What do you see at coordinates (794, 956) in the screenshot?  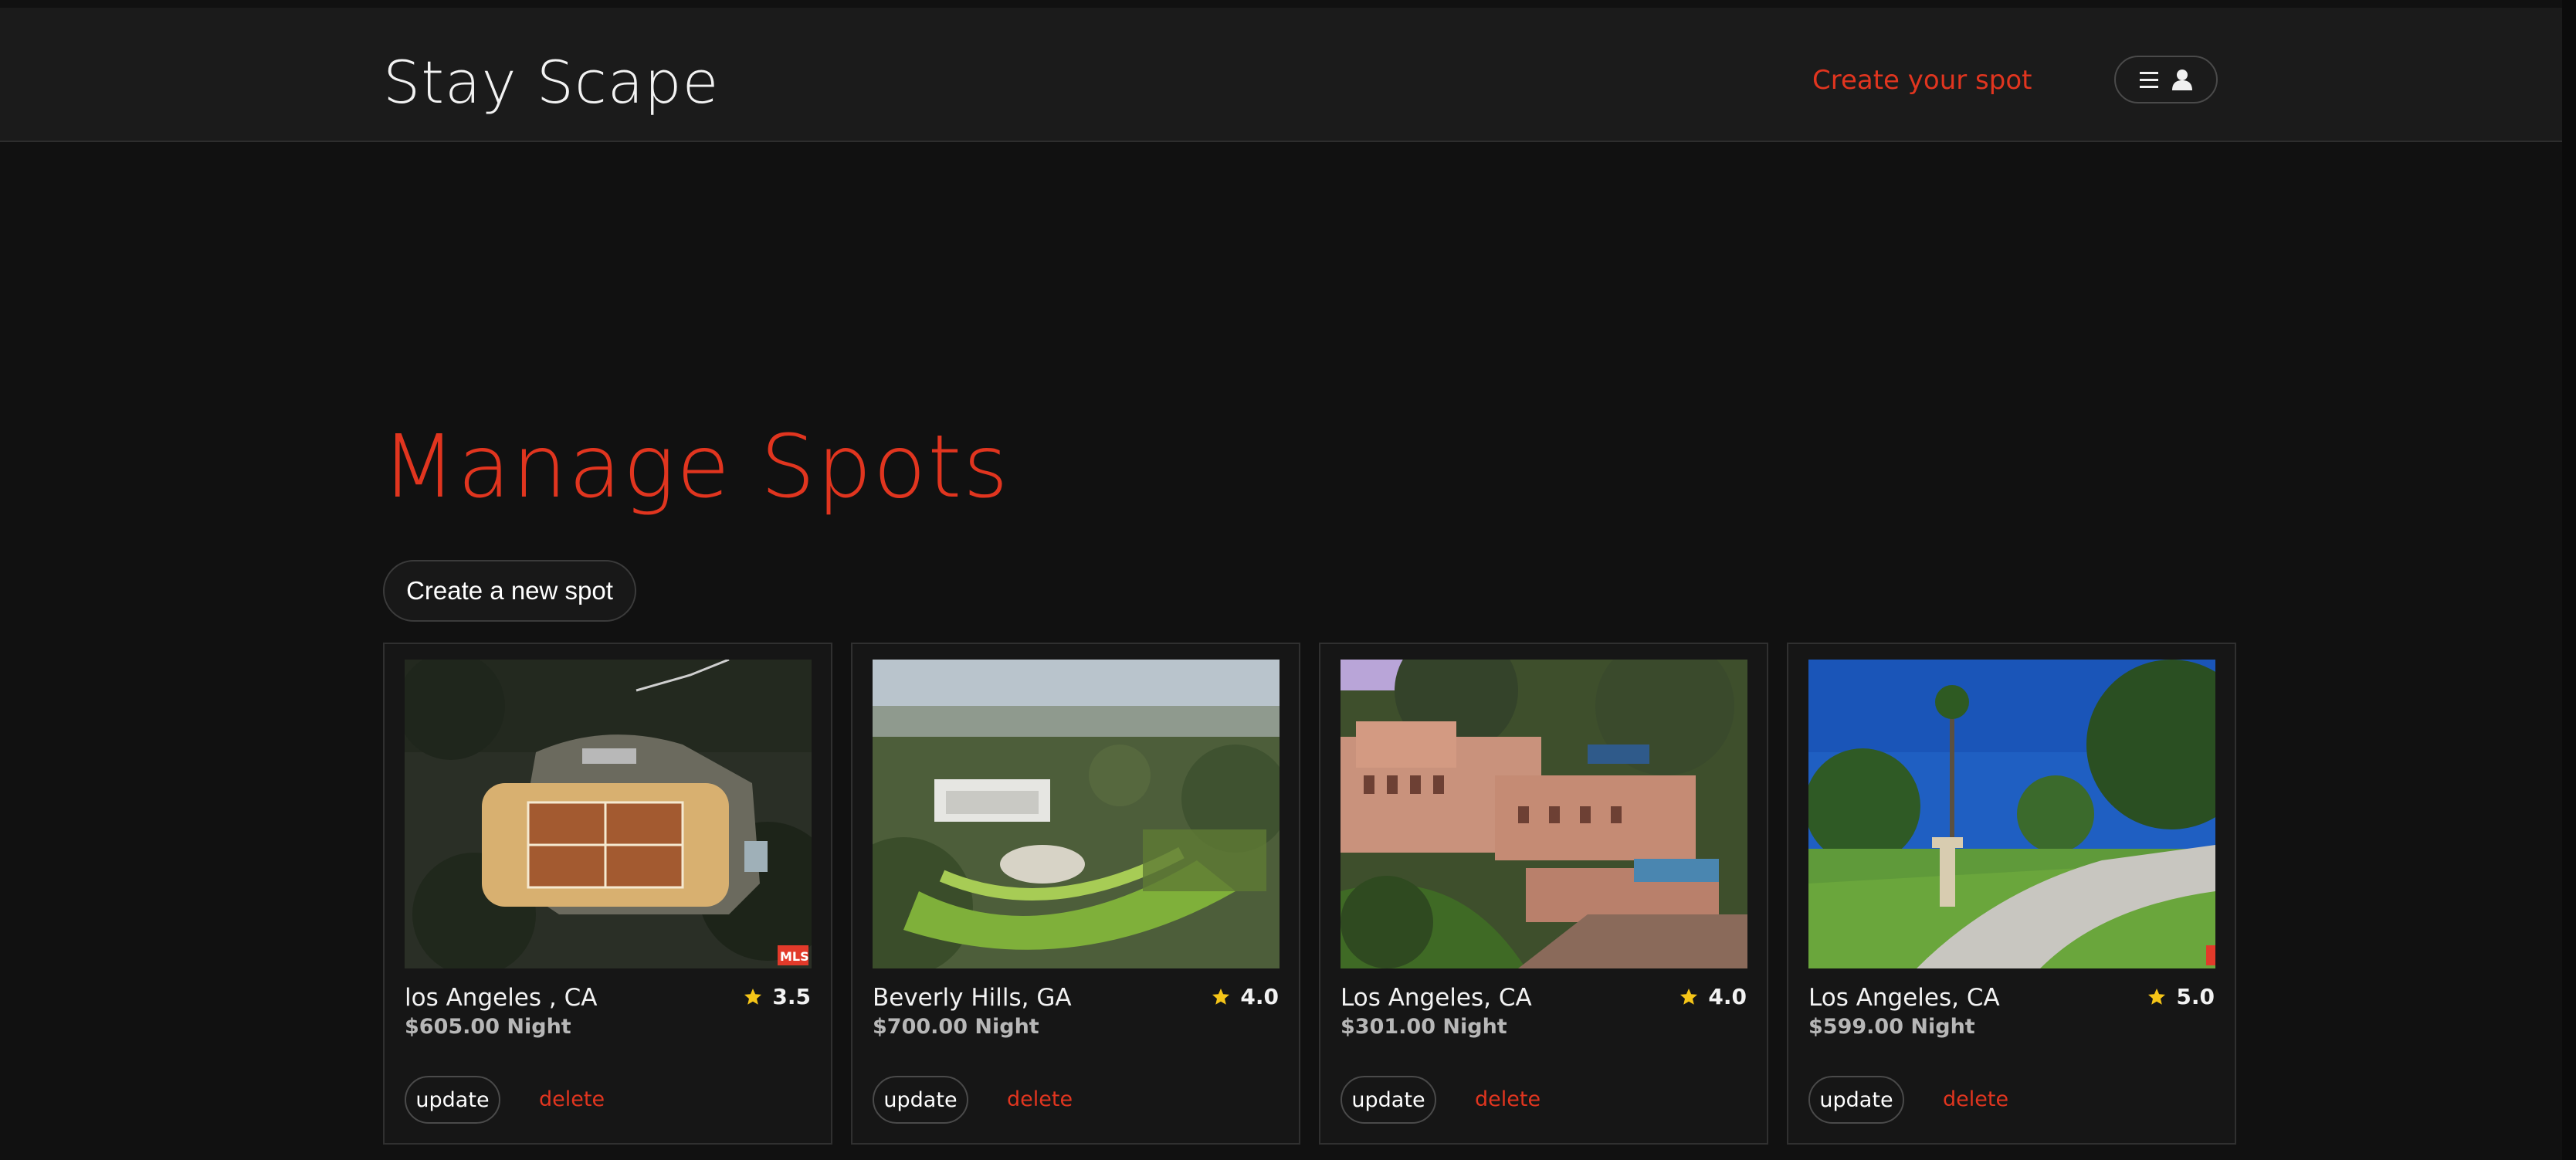 I see `svg-text: MLS` at bounding box center [794, 956].